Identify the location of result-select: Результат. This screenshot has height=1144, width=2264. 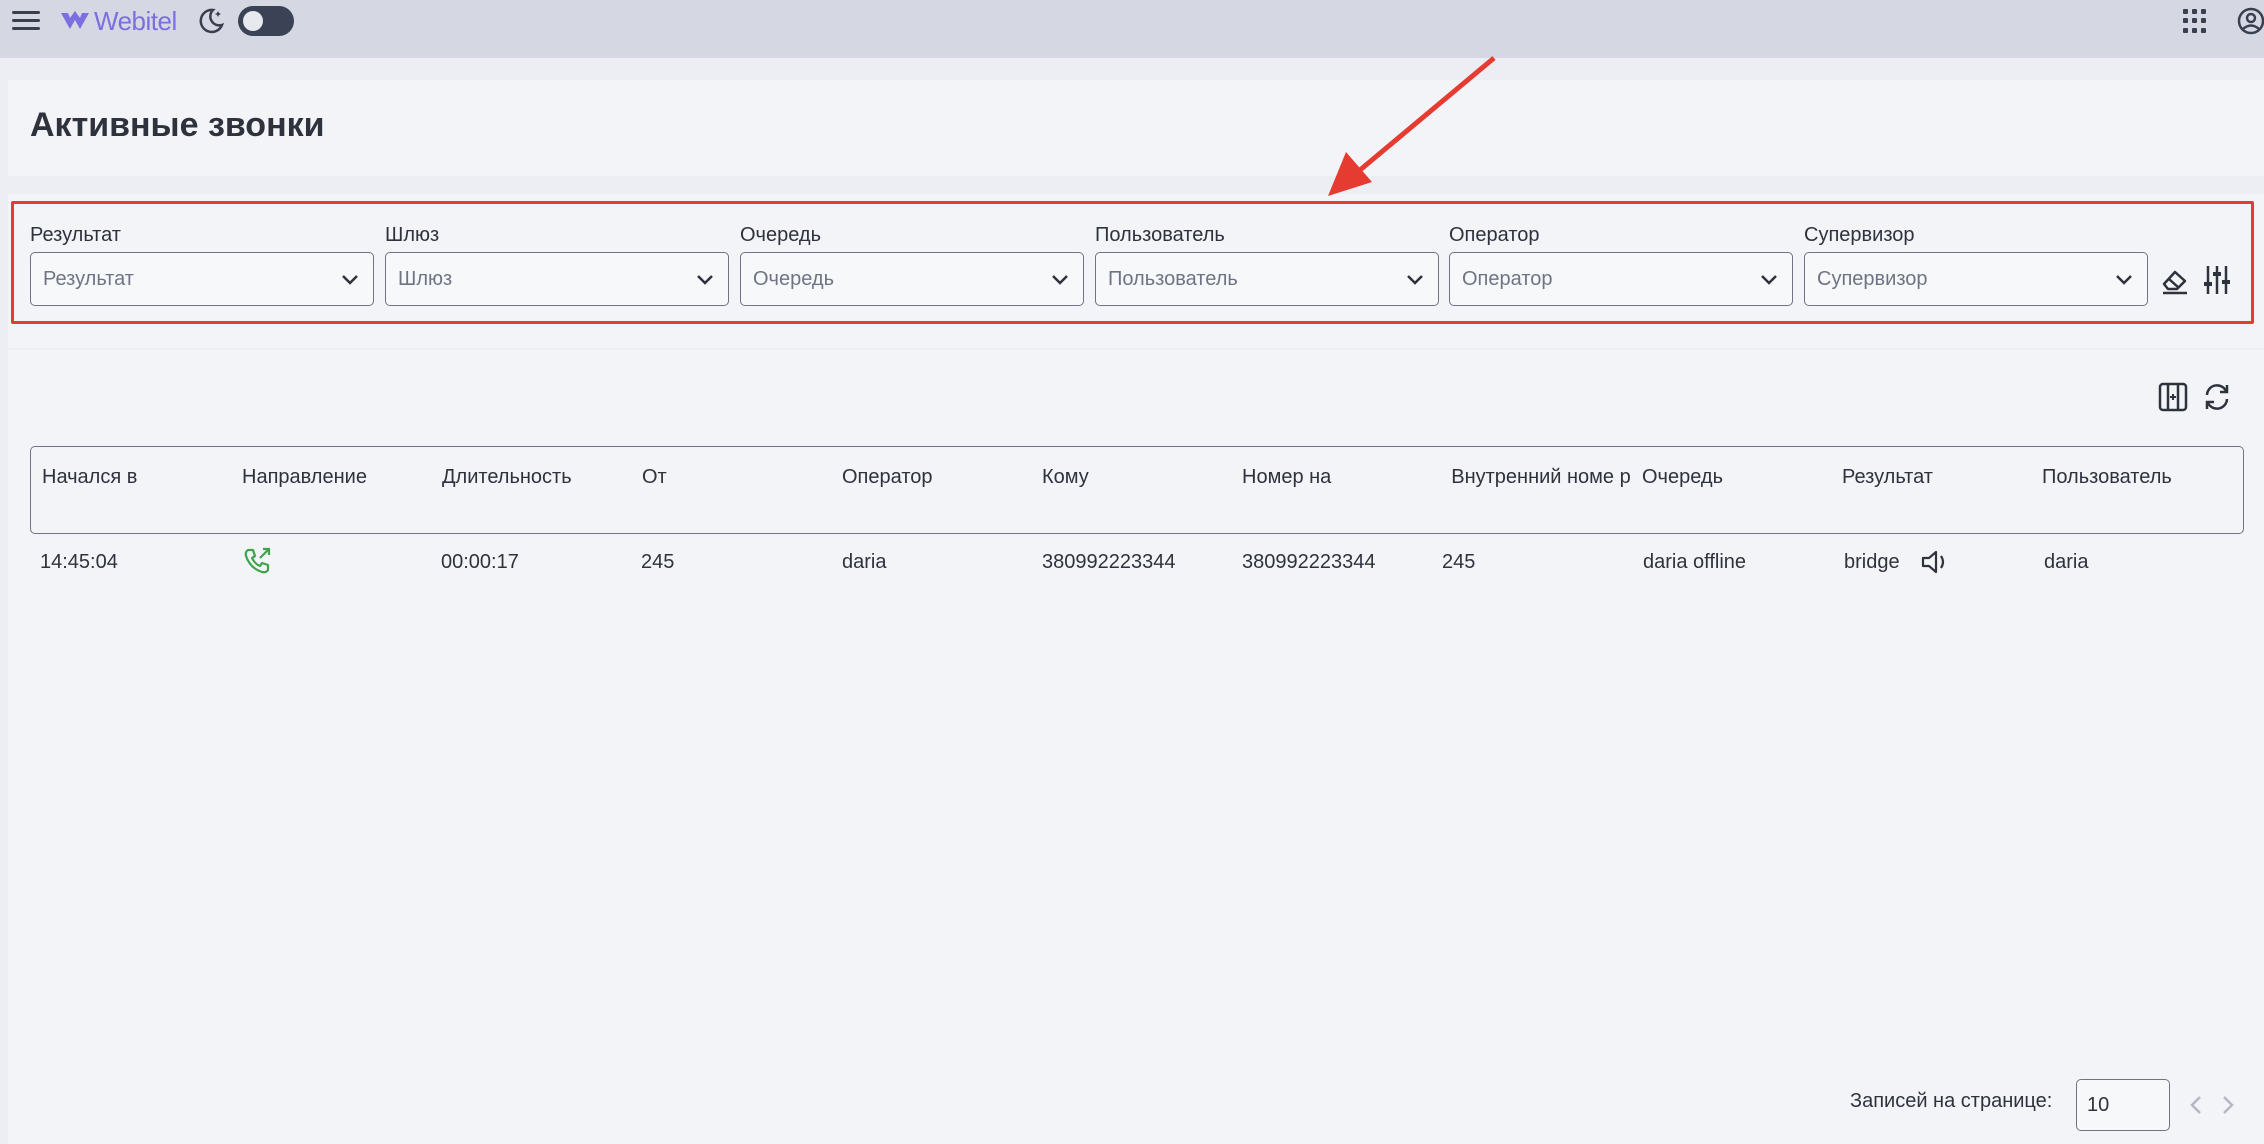
(202, 279).